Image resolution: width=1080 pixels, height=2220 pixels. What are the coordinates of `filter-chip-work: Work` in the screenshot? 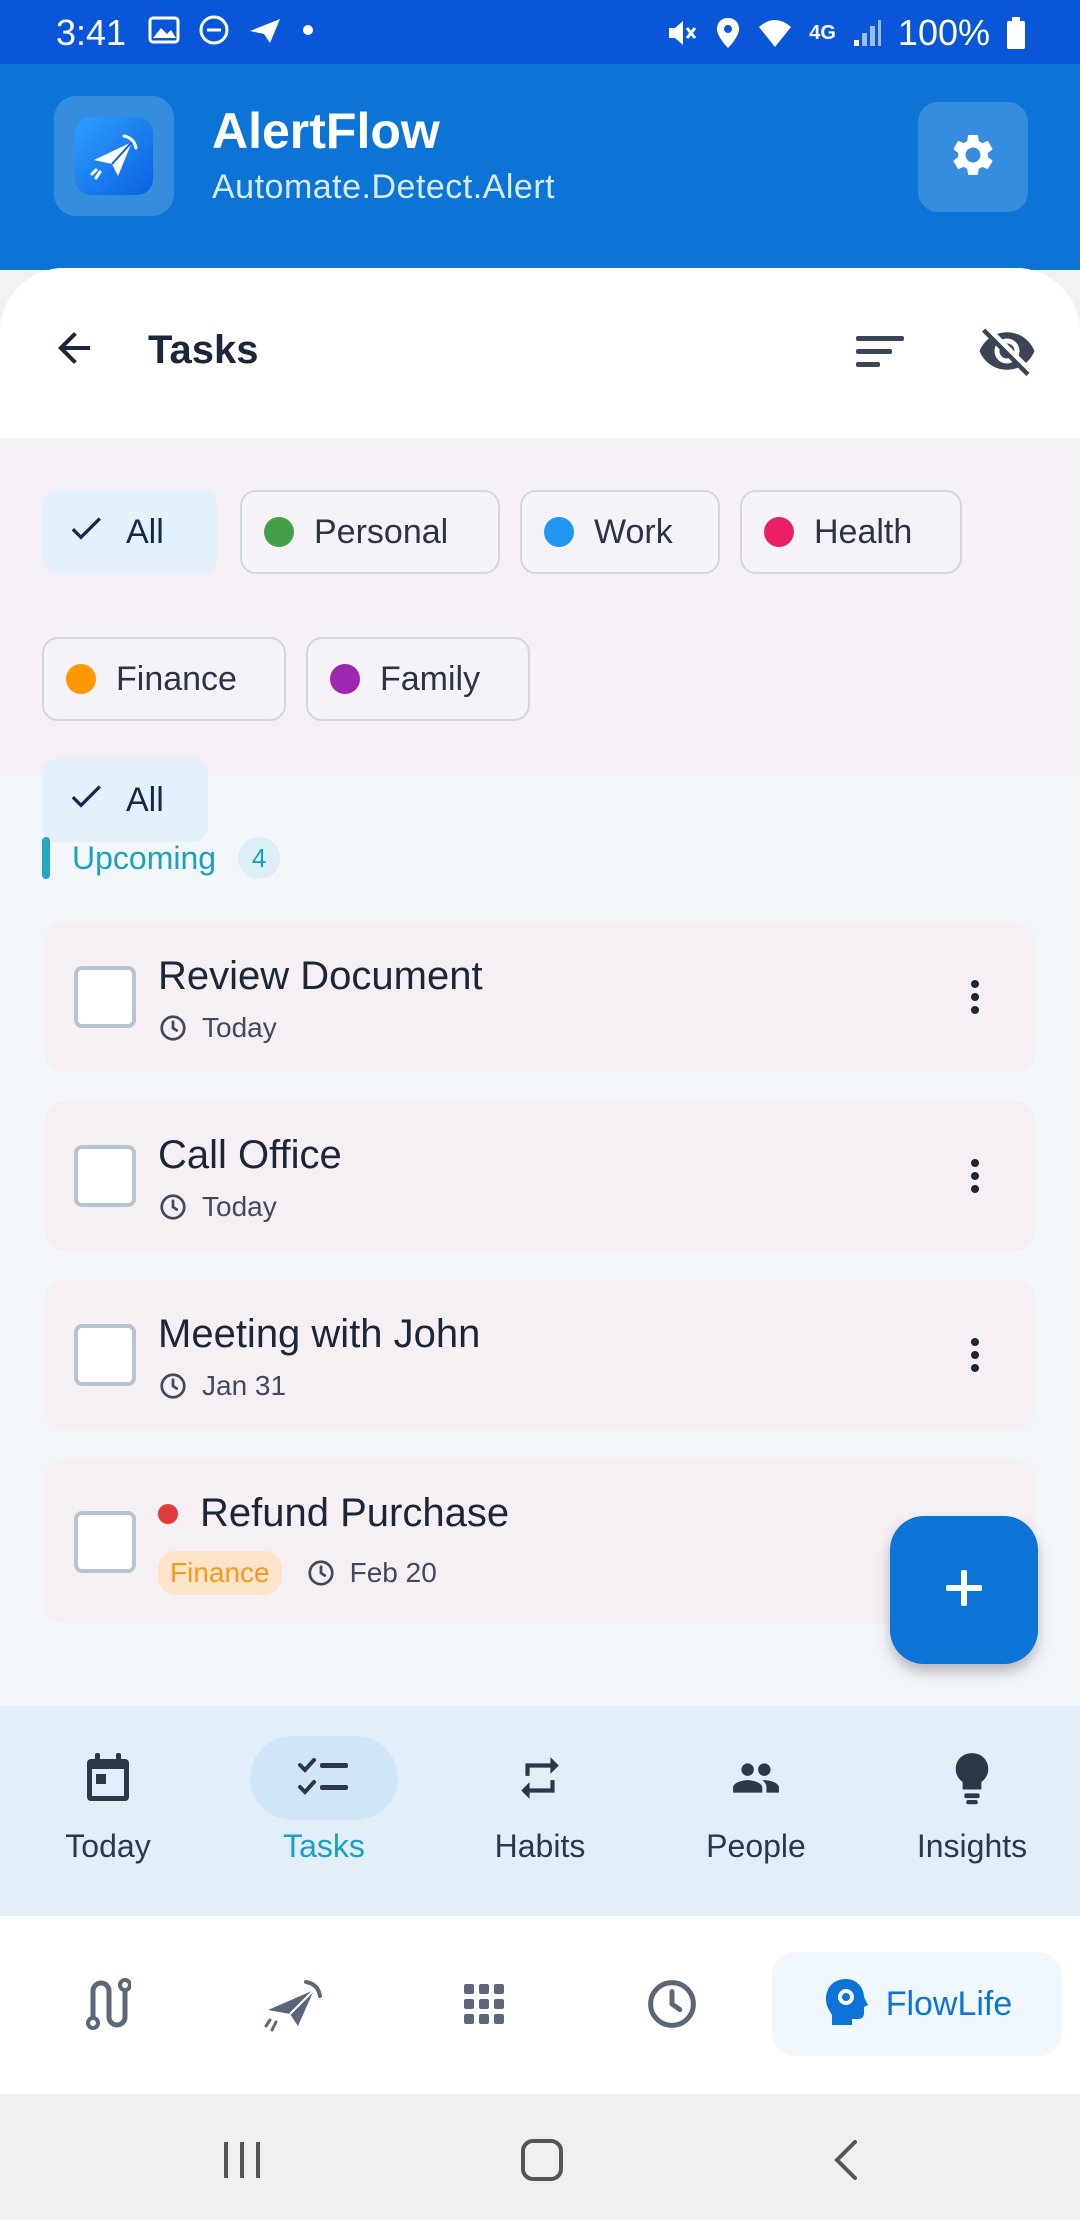 It's located at (620, 532).